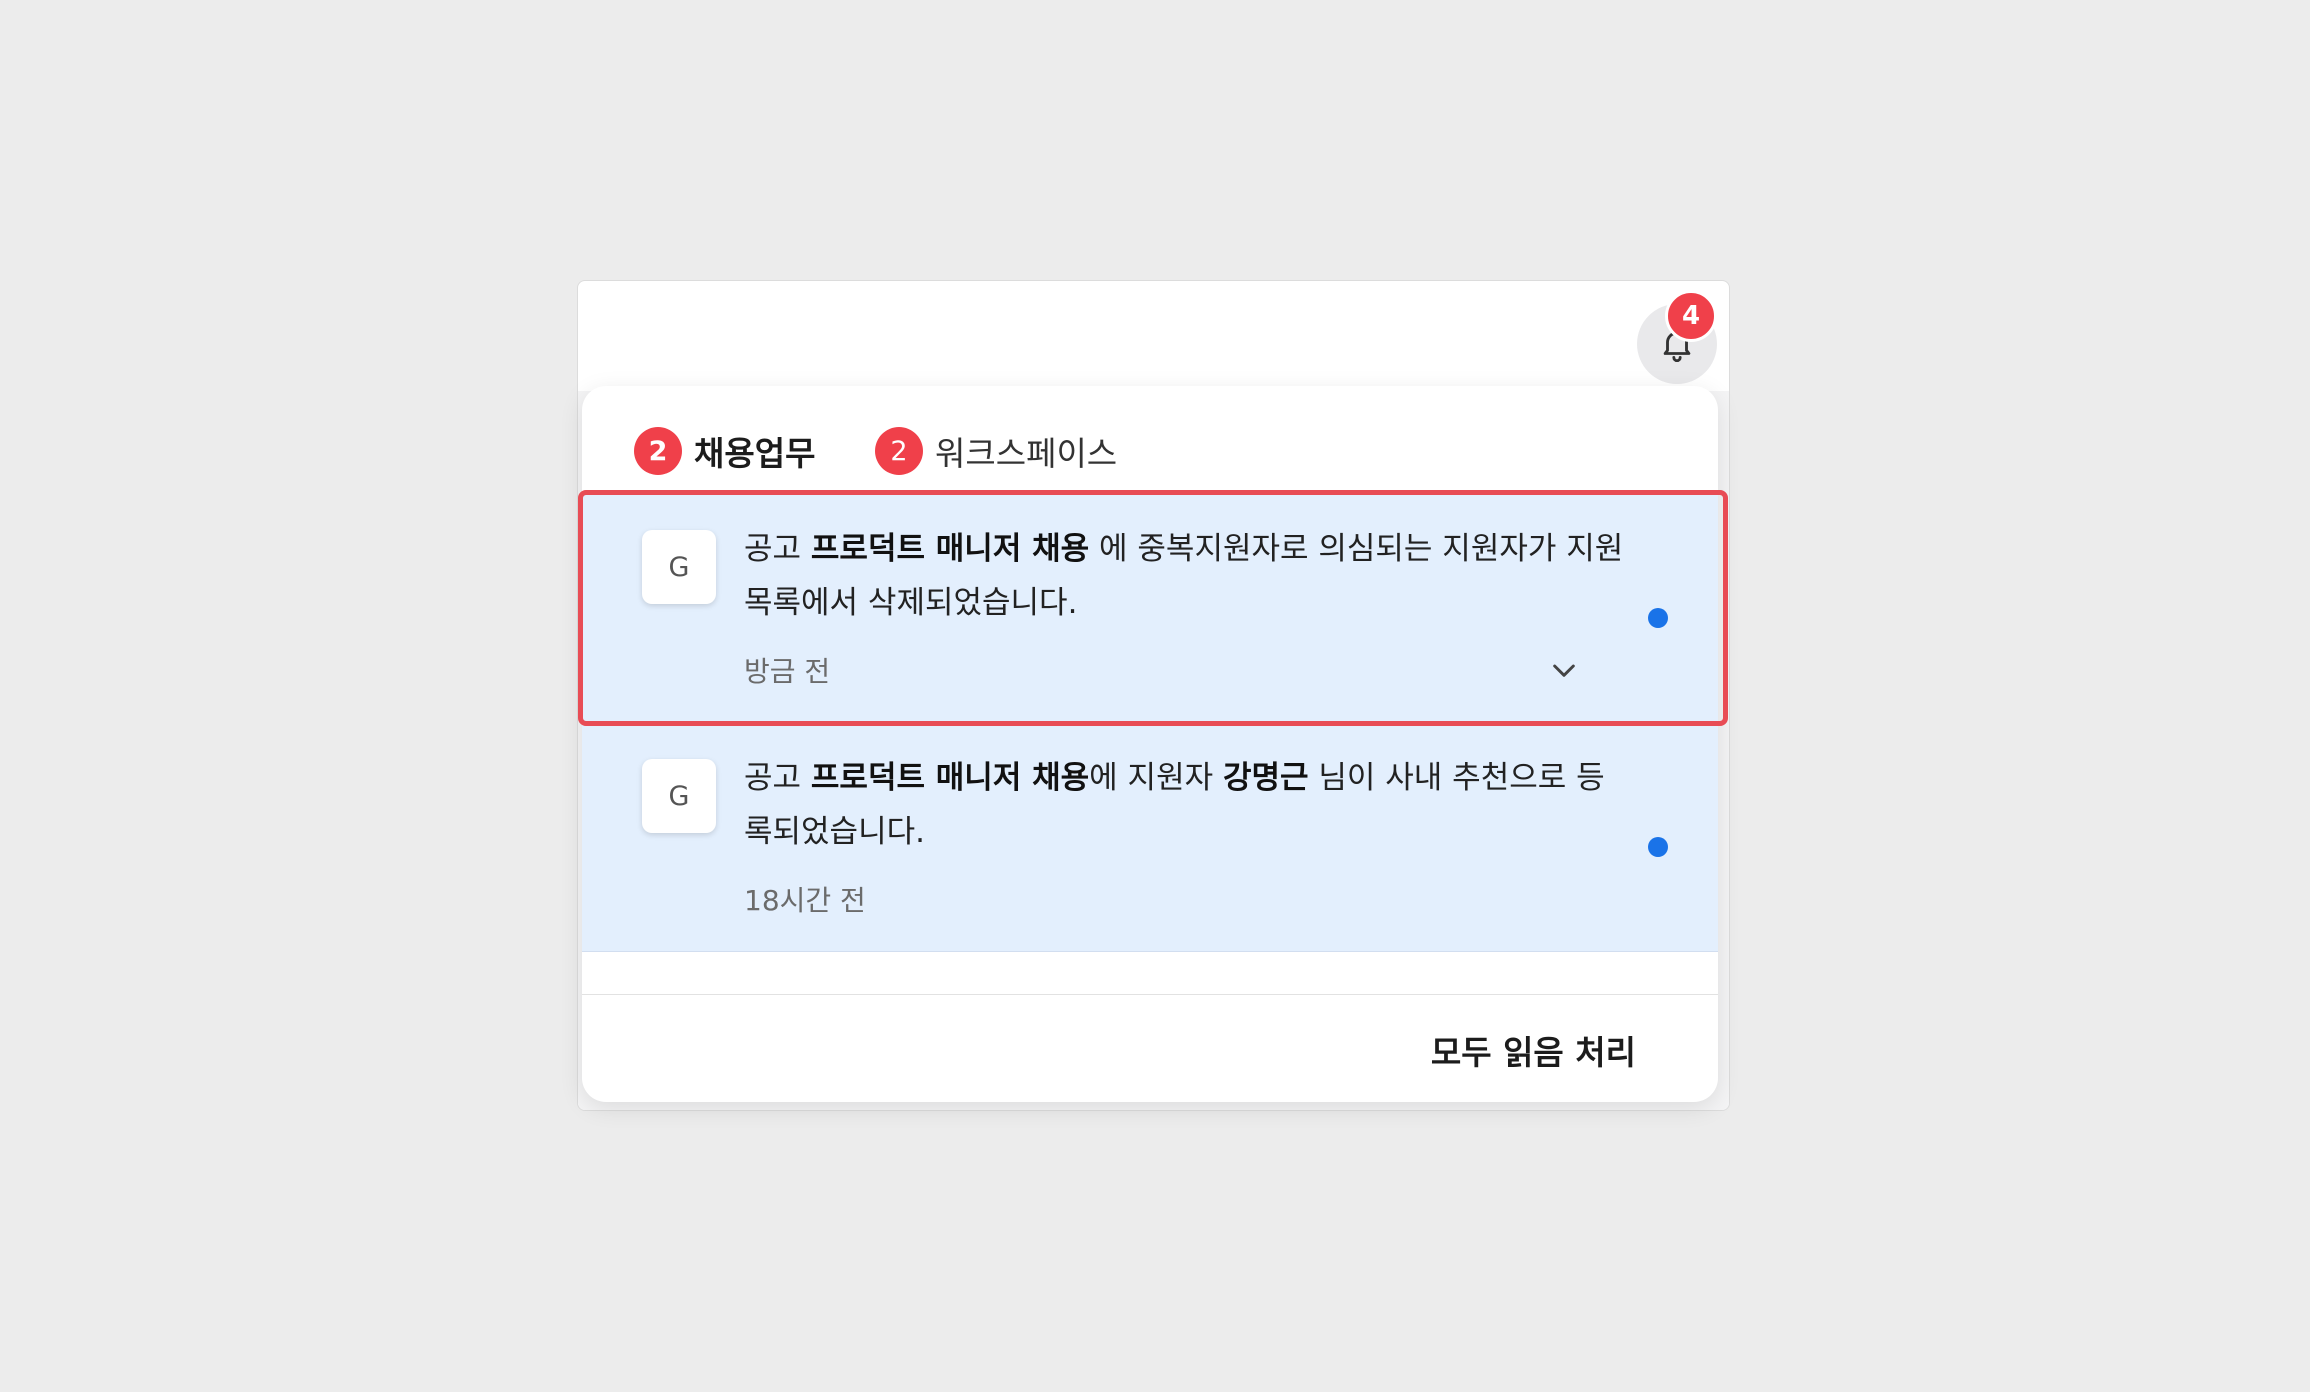 Image resolution: width=2310 pixels, height=1392 pixels. I want to click on notification-time: 18시간 전, so click(805, 900).